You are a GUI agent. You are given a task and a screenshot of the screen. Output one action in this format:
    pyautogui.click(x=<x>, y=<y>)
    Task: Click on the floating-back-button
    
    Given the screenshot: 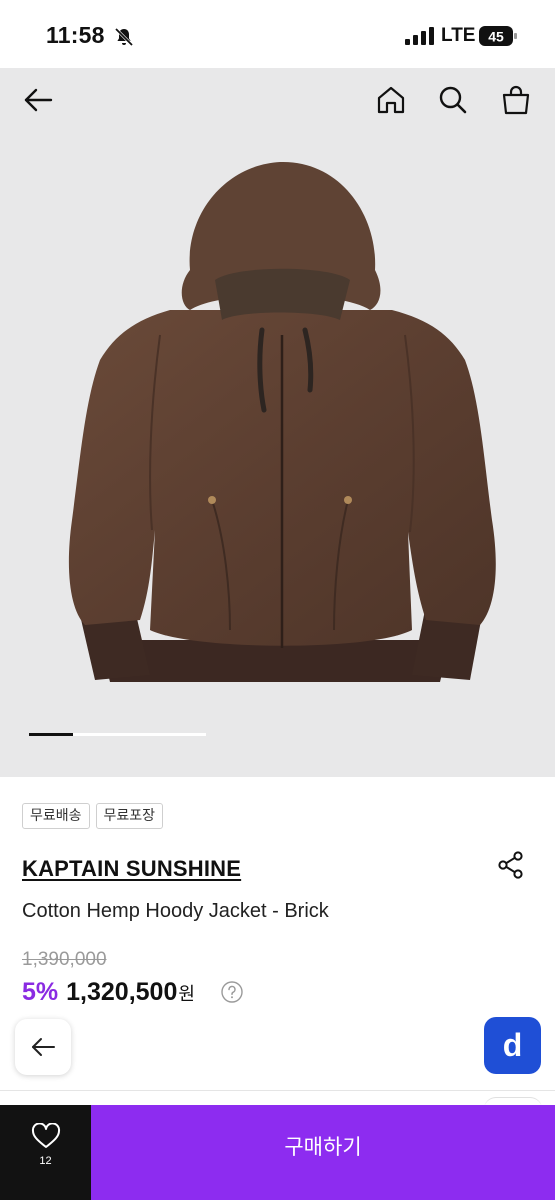 What is the action you would take?
    pyautogui.click(x=43, y=1047)
    